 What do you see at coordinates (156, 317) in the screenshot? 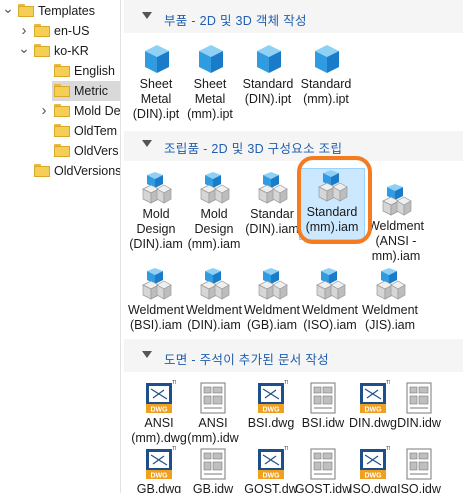
I see `template-item-label: Weldment (BSI).iam` at bounding box center [156, 317].